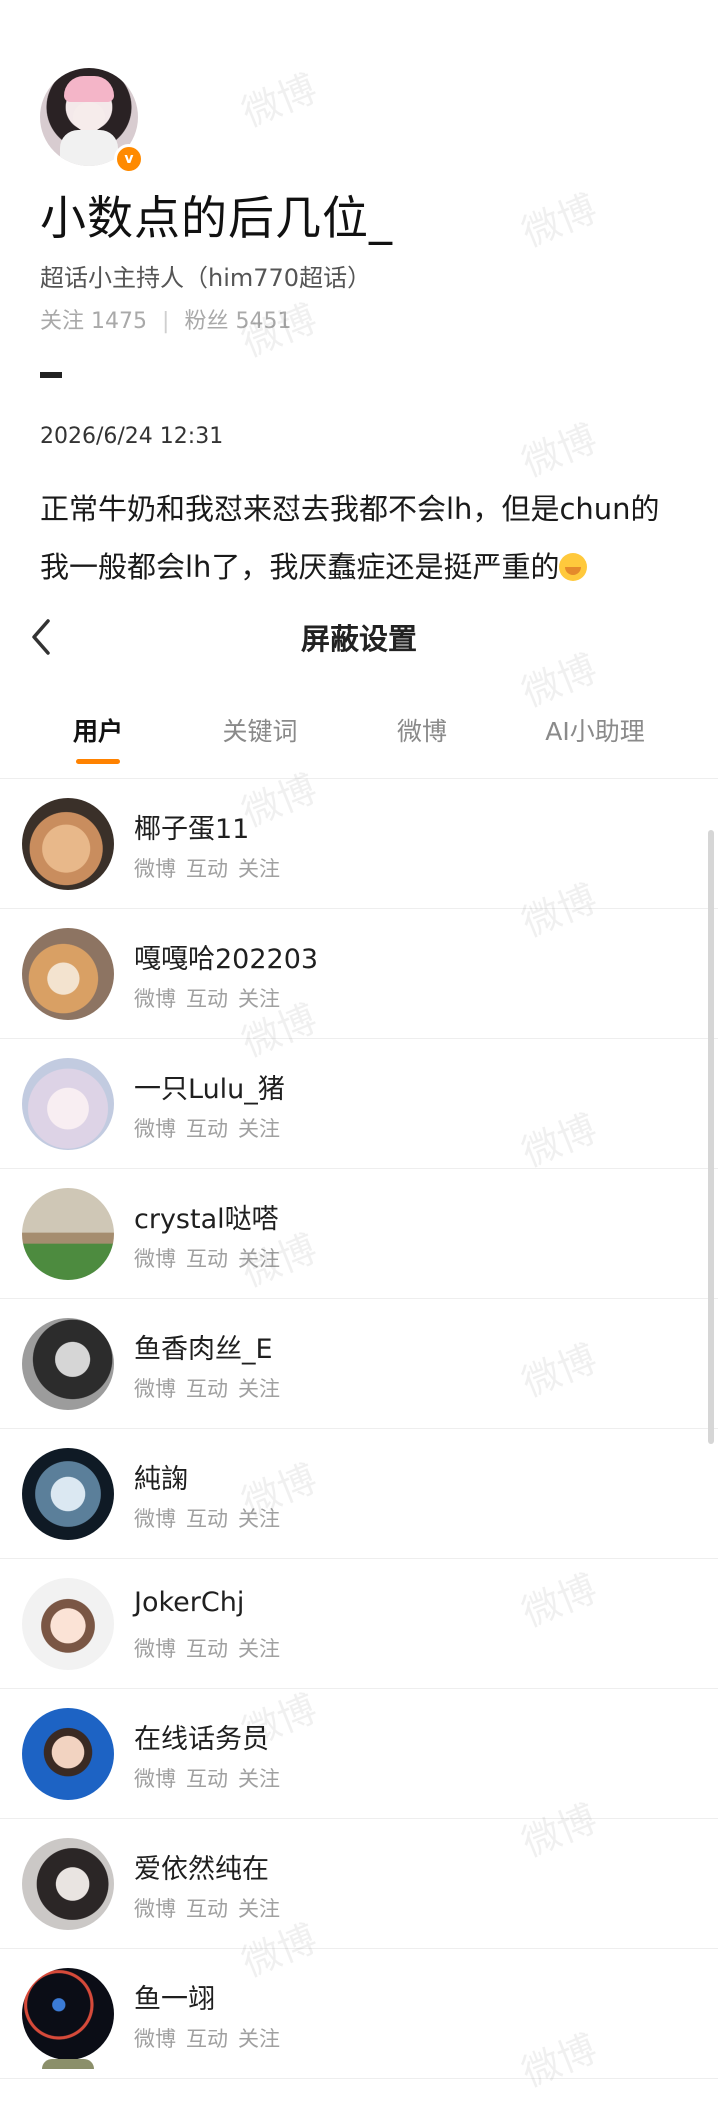 Image resolution: width=718 pixels, height=2107 pixels. Describe the element at coordinates (129, 159) in the screenshot. I see `verified-badge-icon: v` at that location.